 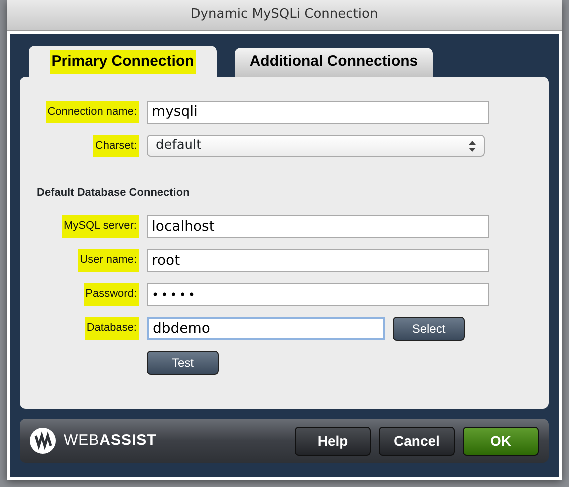 I want to click on section-heading: Default Database Connection, so click(x=113, y=193).